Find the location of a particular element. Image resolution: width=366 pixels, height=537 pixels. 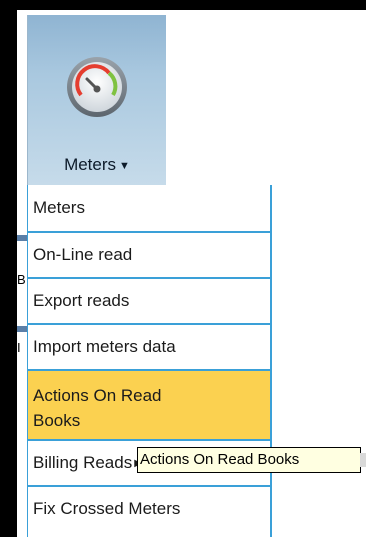

meters-label-text: Meters is located at coordinates (90, 164).